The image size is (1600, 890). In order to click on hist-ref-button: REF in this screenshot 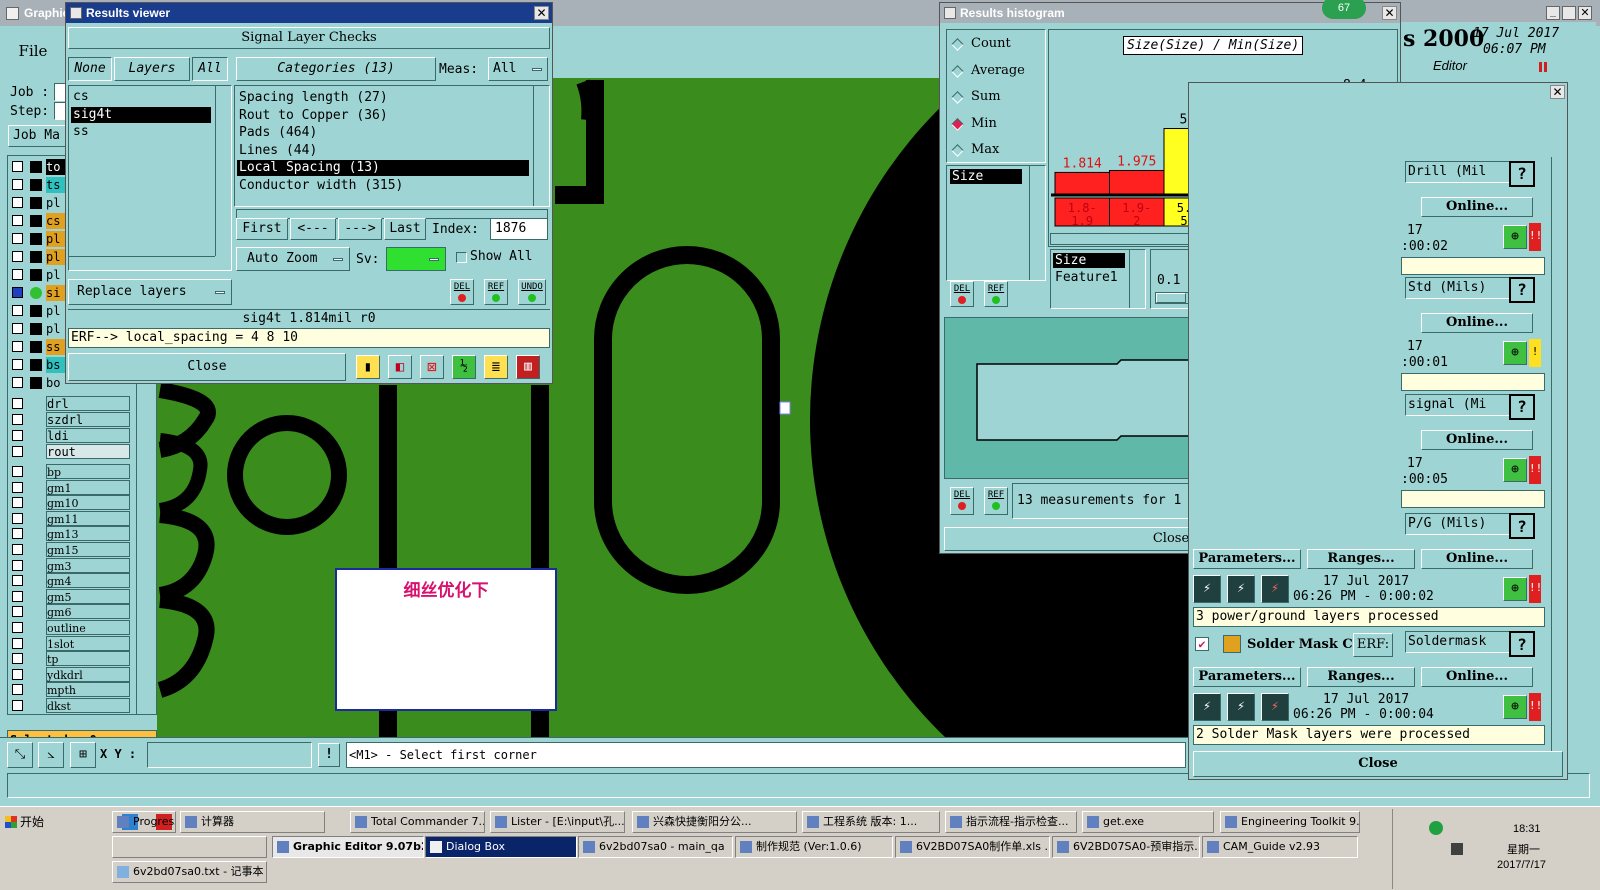, I will do `click(996, 294)`.